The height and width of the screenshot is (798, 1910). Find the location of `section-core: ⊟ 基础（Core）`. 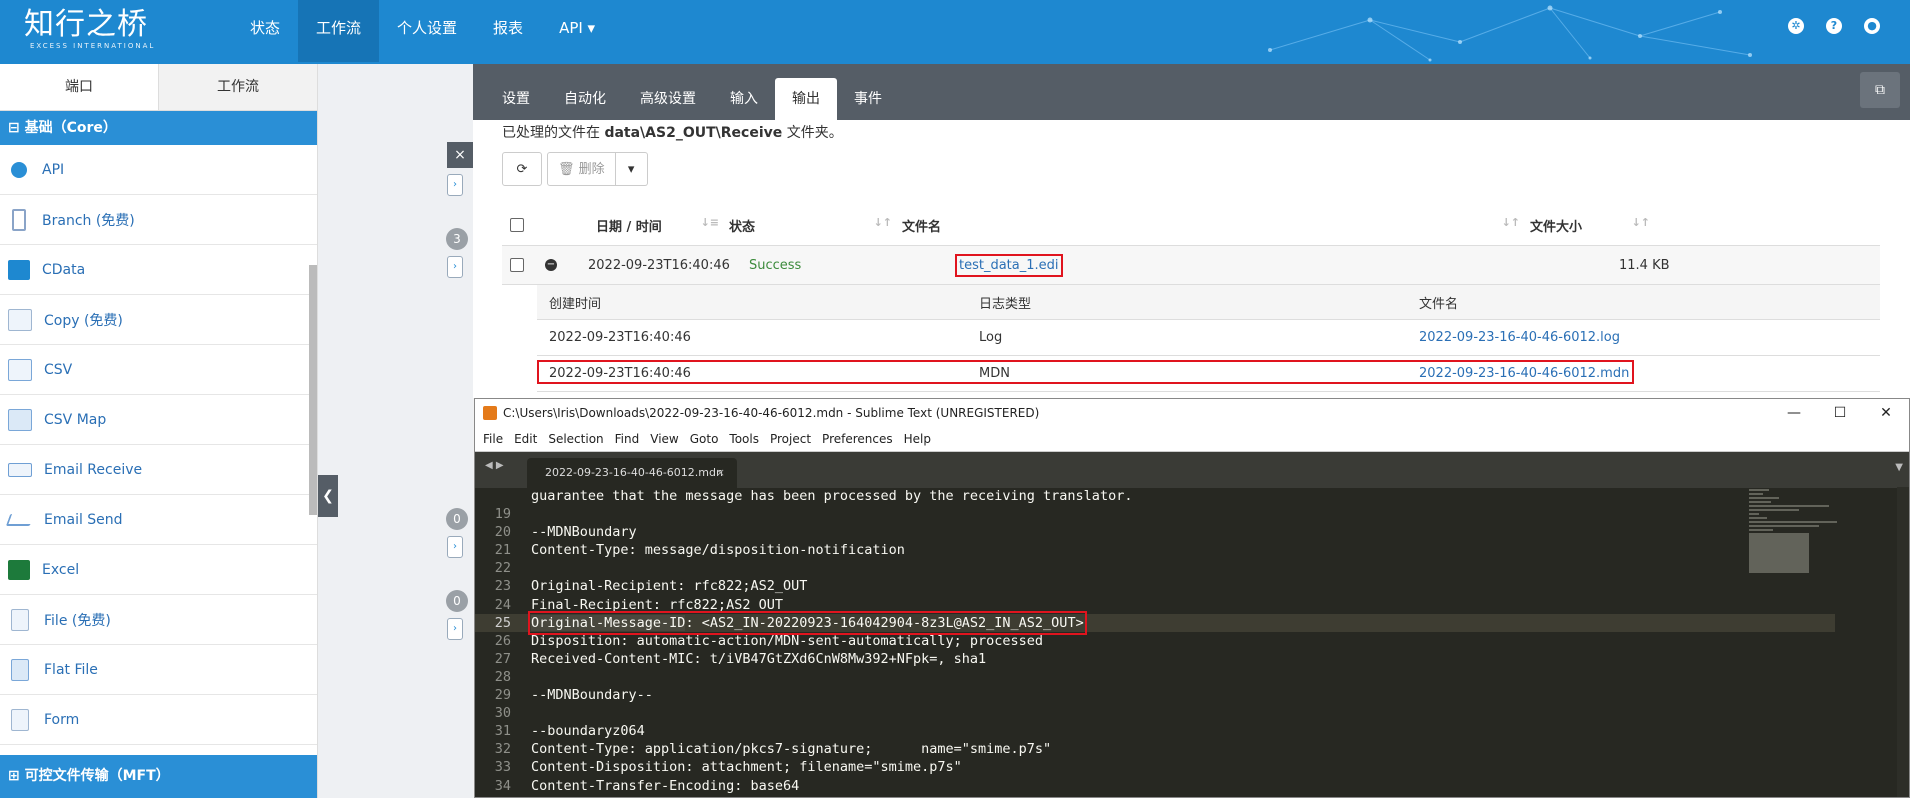

section-core: ⊟ 基础（Core） is located at coordinates (158, 128).